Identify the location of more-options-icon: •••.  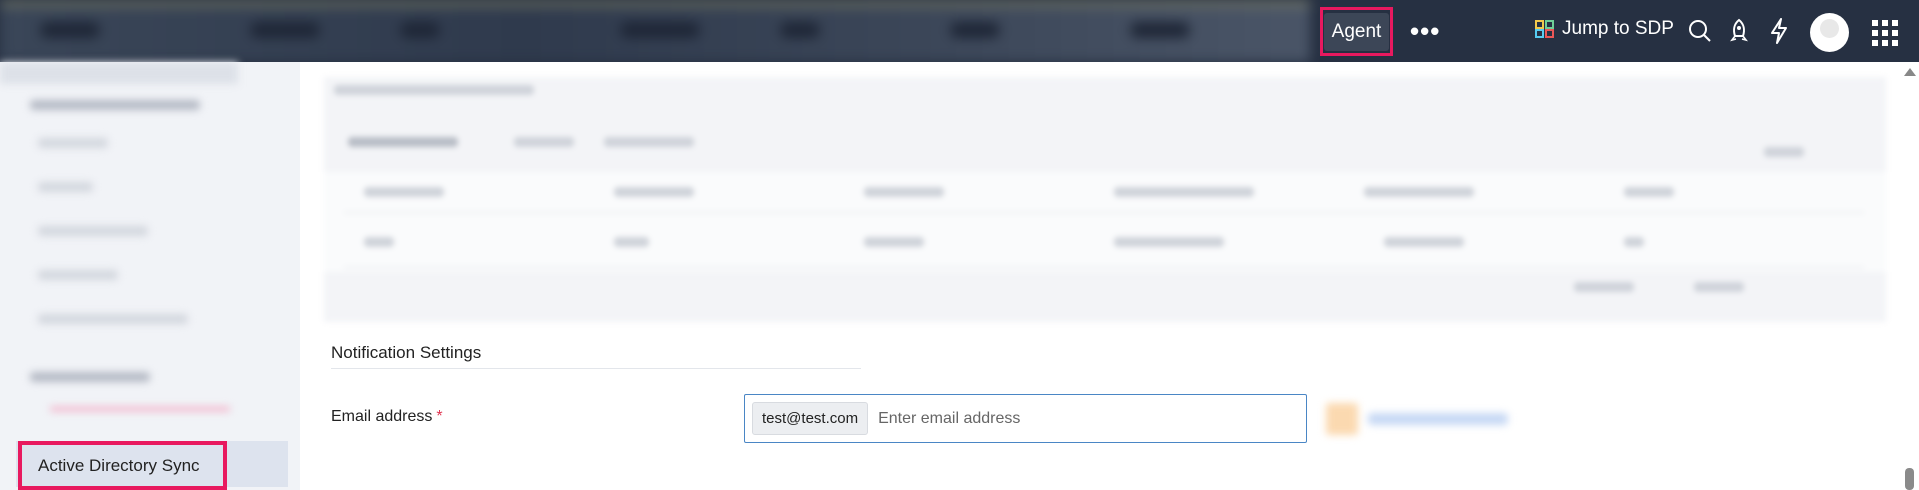
(1425, 31).